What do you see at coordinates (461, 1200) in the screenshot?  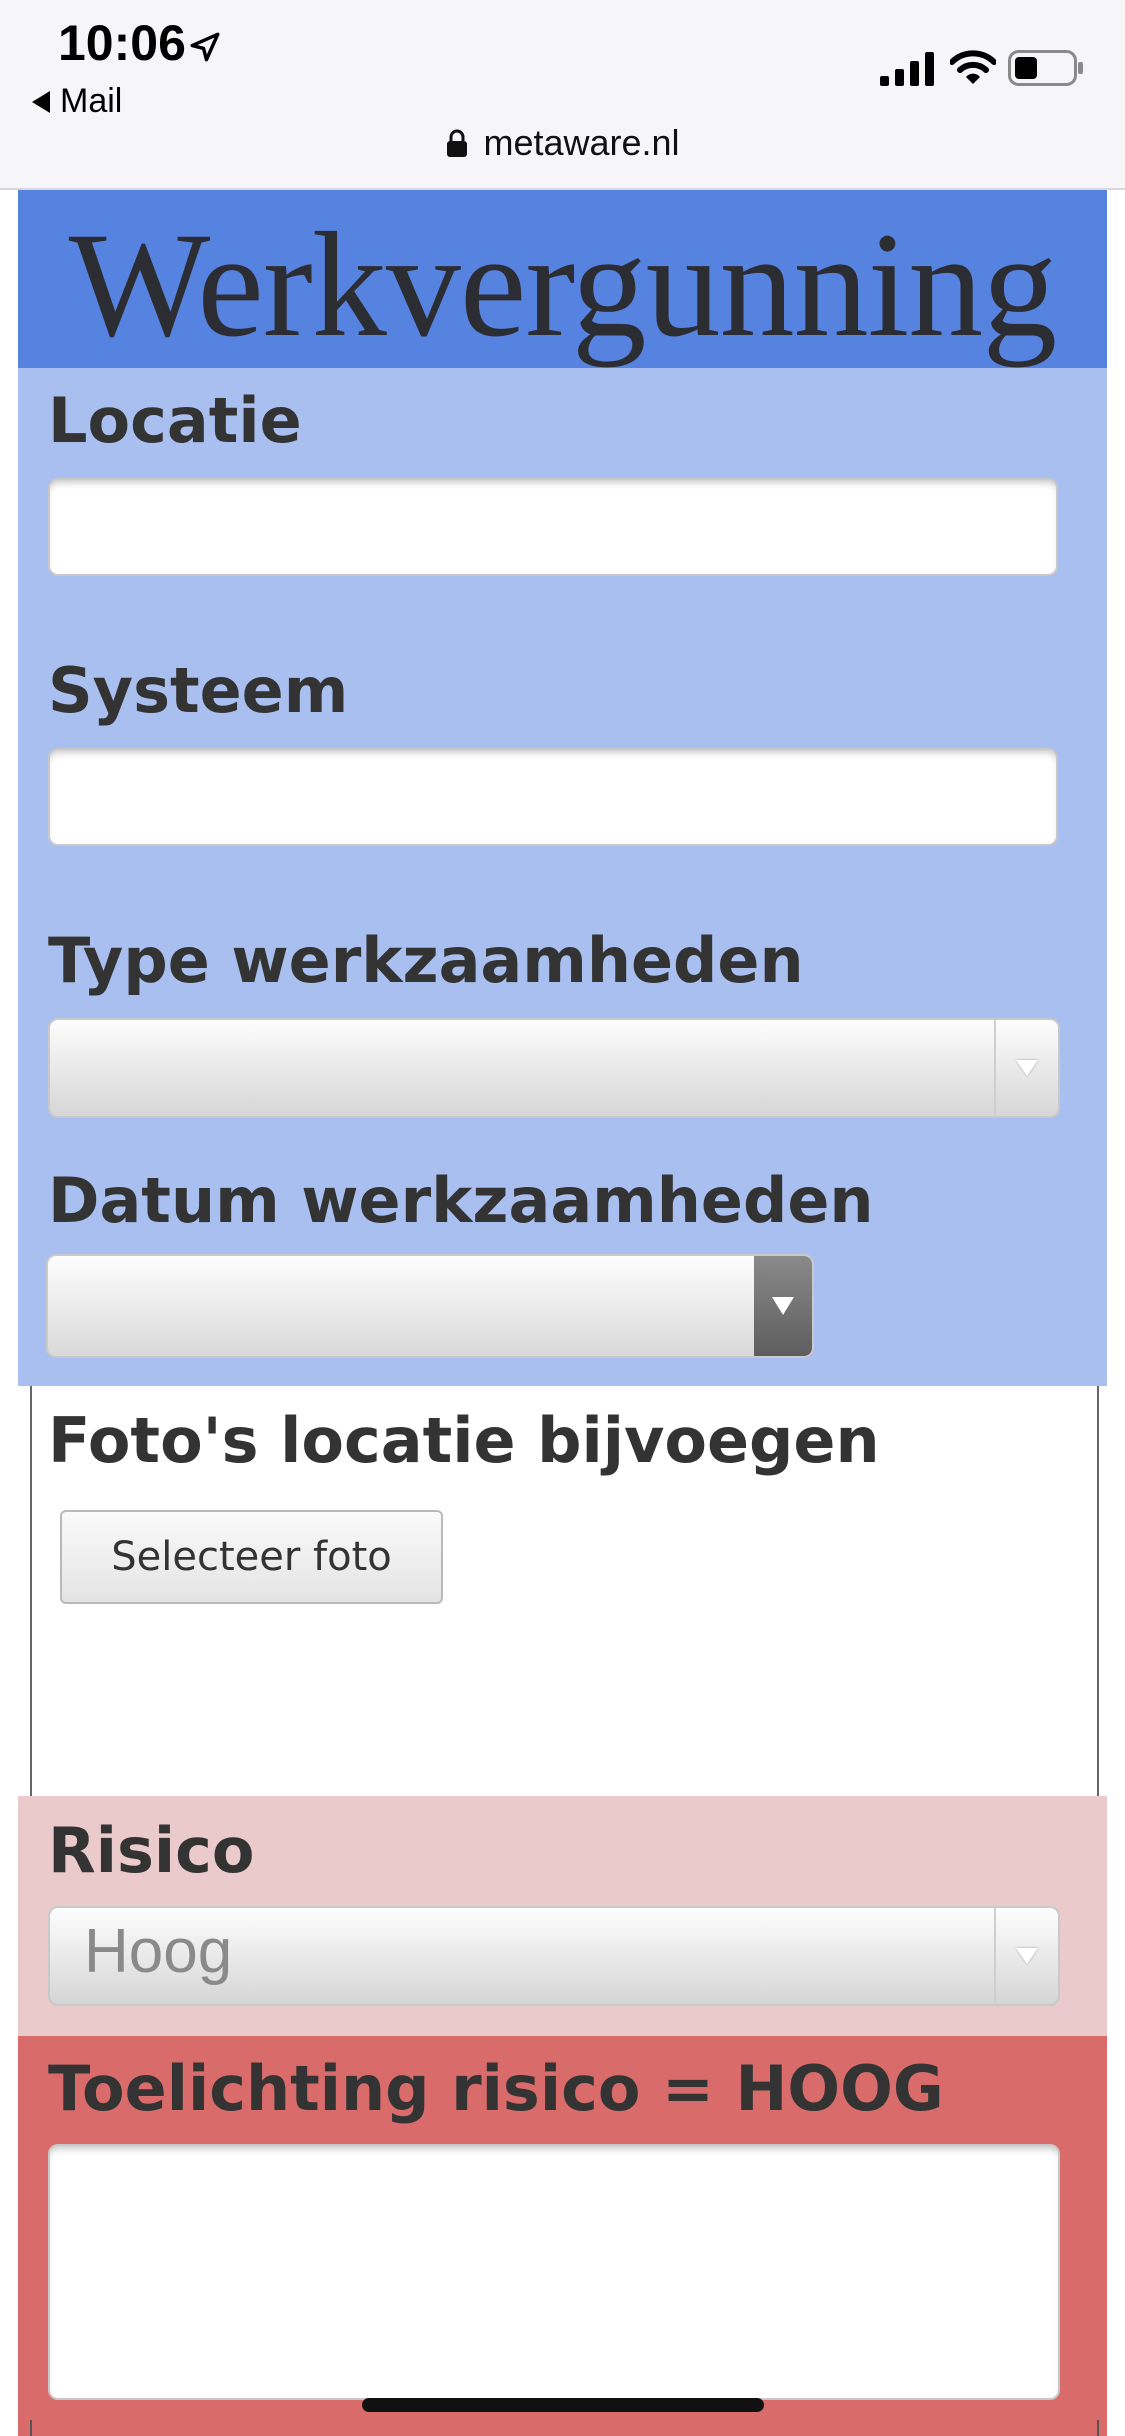 I see `datum-werkzaamheden-label: Datum werkzaamheden` at bounding box center [461, 1200].